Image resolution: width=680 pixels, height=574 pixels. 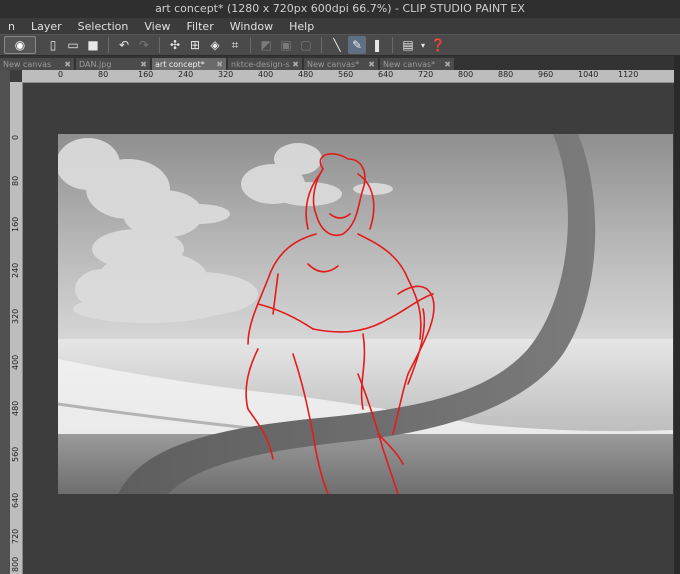 I want to click on tab-label: DAN.jpg, so click(x=95, y=64).